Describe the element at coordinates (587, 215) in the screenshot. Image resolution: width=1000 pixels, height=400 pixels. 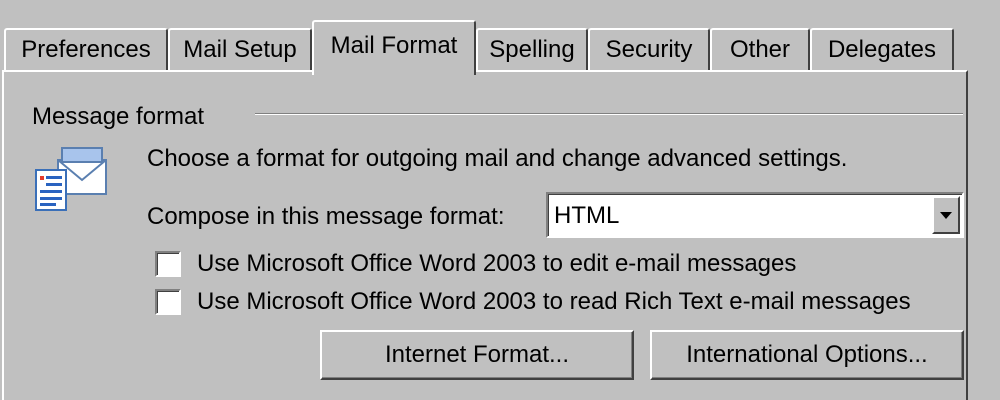
I see `compose-format-value: HTML` at that location.